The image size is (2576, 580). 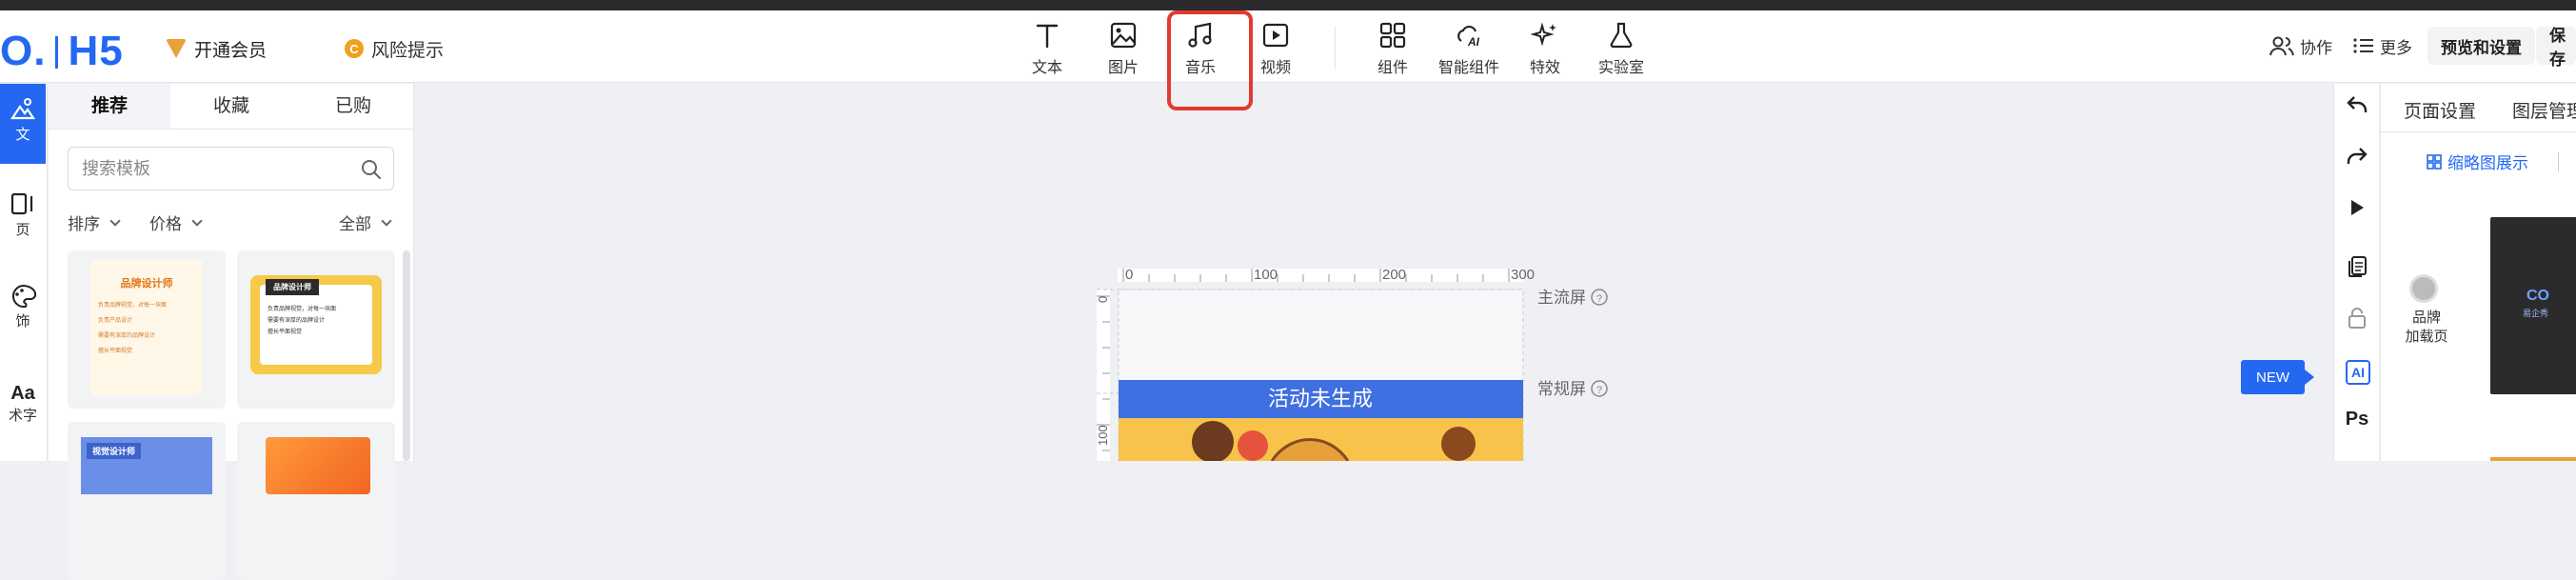 I want to click on sparkle-icon, so click(x=1543, y=34).